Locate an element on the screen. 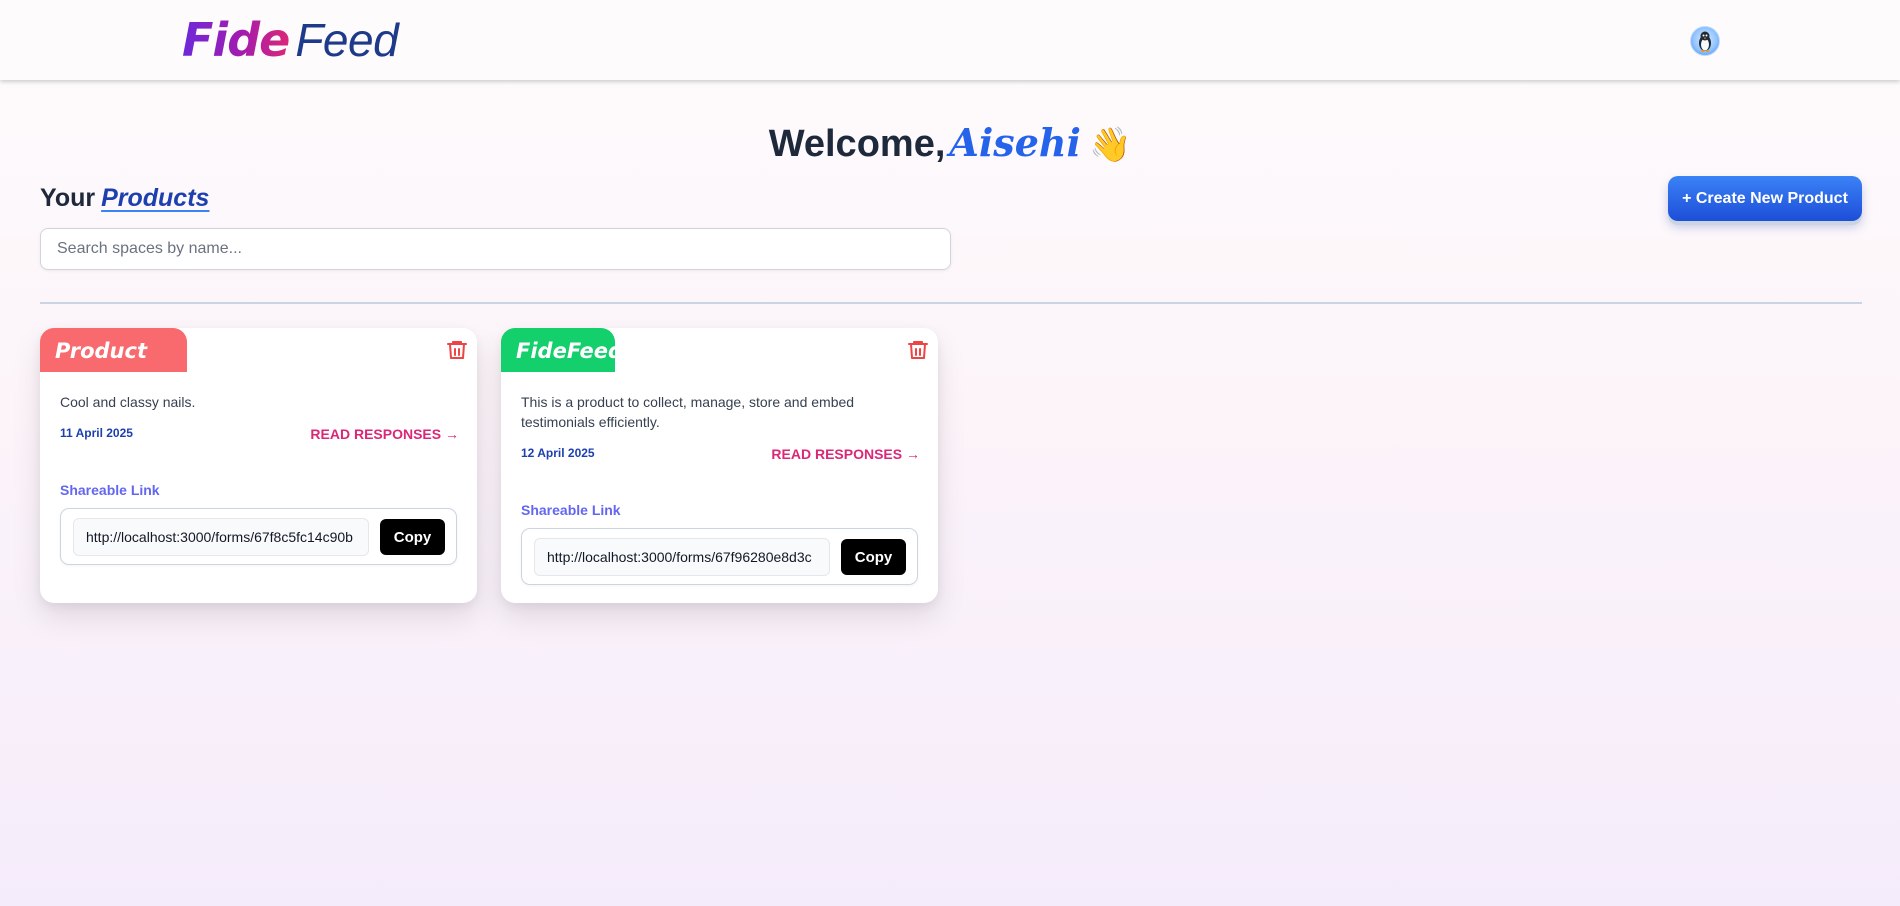 This screenshot has width=1900, height=906. user-avatar is located at coordinates (1705, 41).